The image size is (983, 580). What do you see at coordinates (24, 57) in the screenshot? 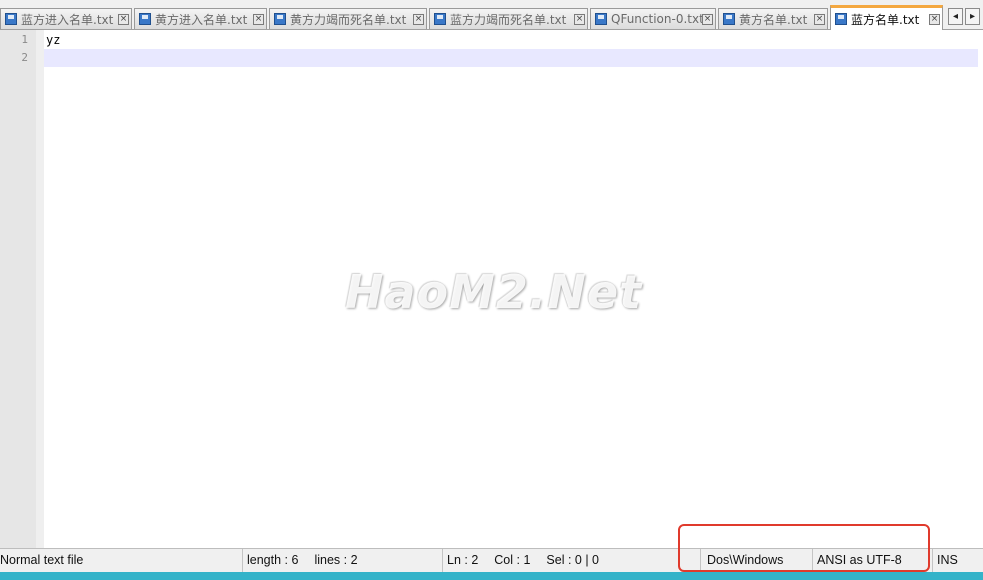
I see `line-number: 2` at bounding box center [24, 57].